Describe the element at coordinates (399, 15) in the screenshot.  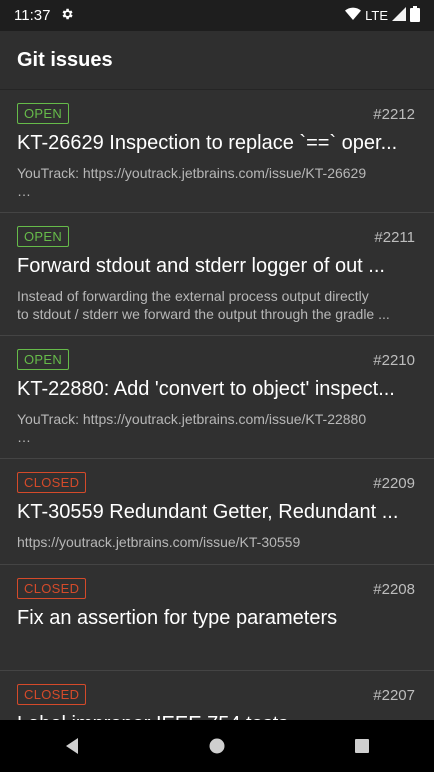
I see `signal-icon` at that location.